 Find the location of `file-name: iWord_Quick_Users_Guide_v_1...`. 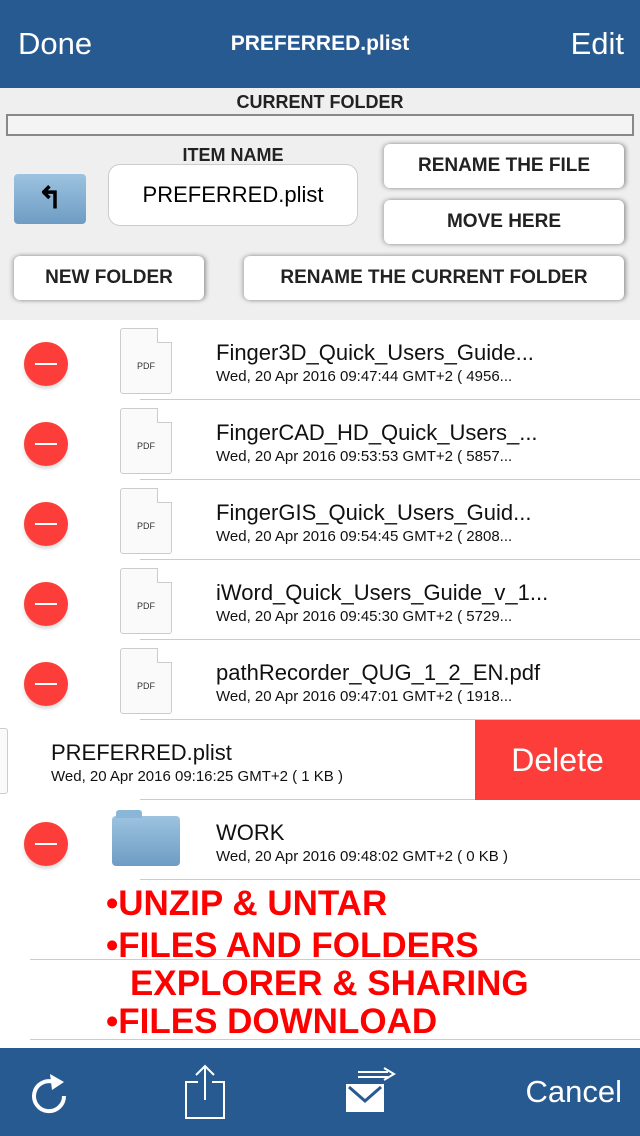

file-name: iWord_Quick_Users_Guide_v_1... is located at coordinates (382, 592).